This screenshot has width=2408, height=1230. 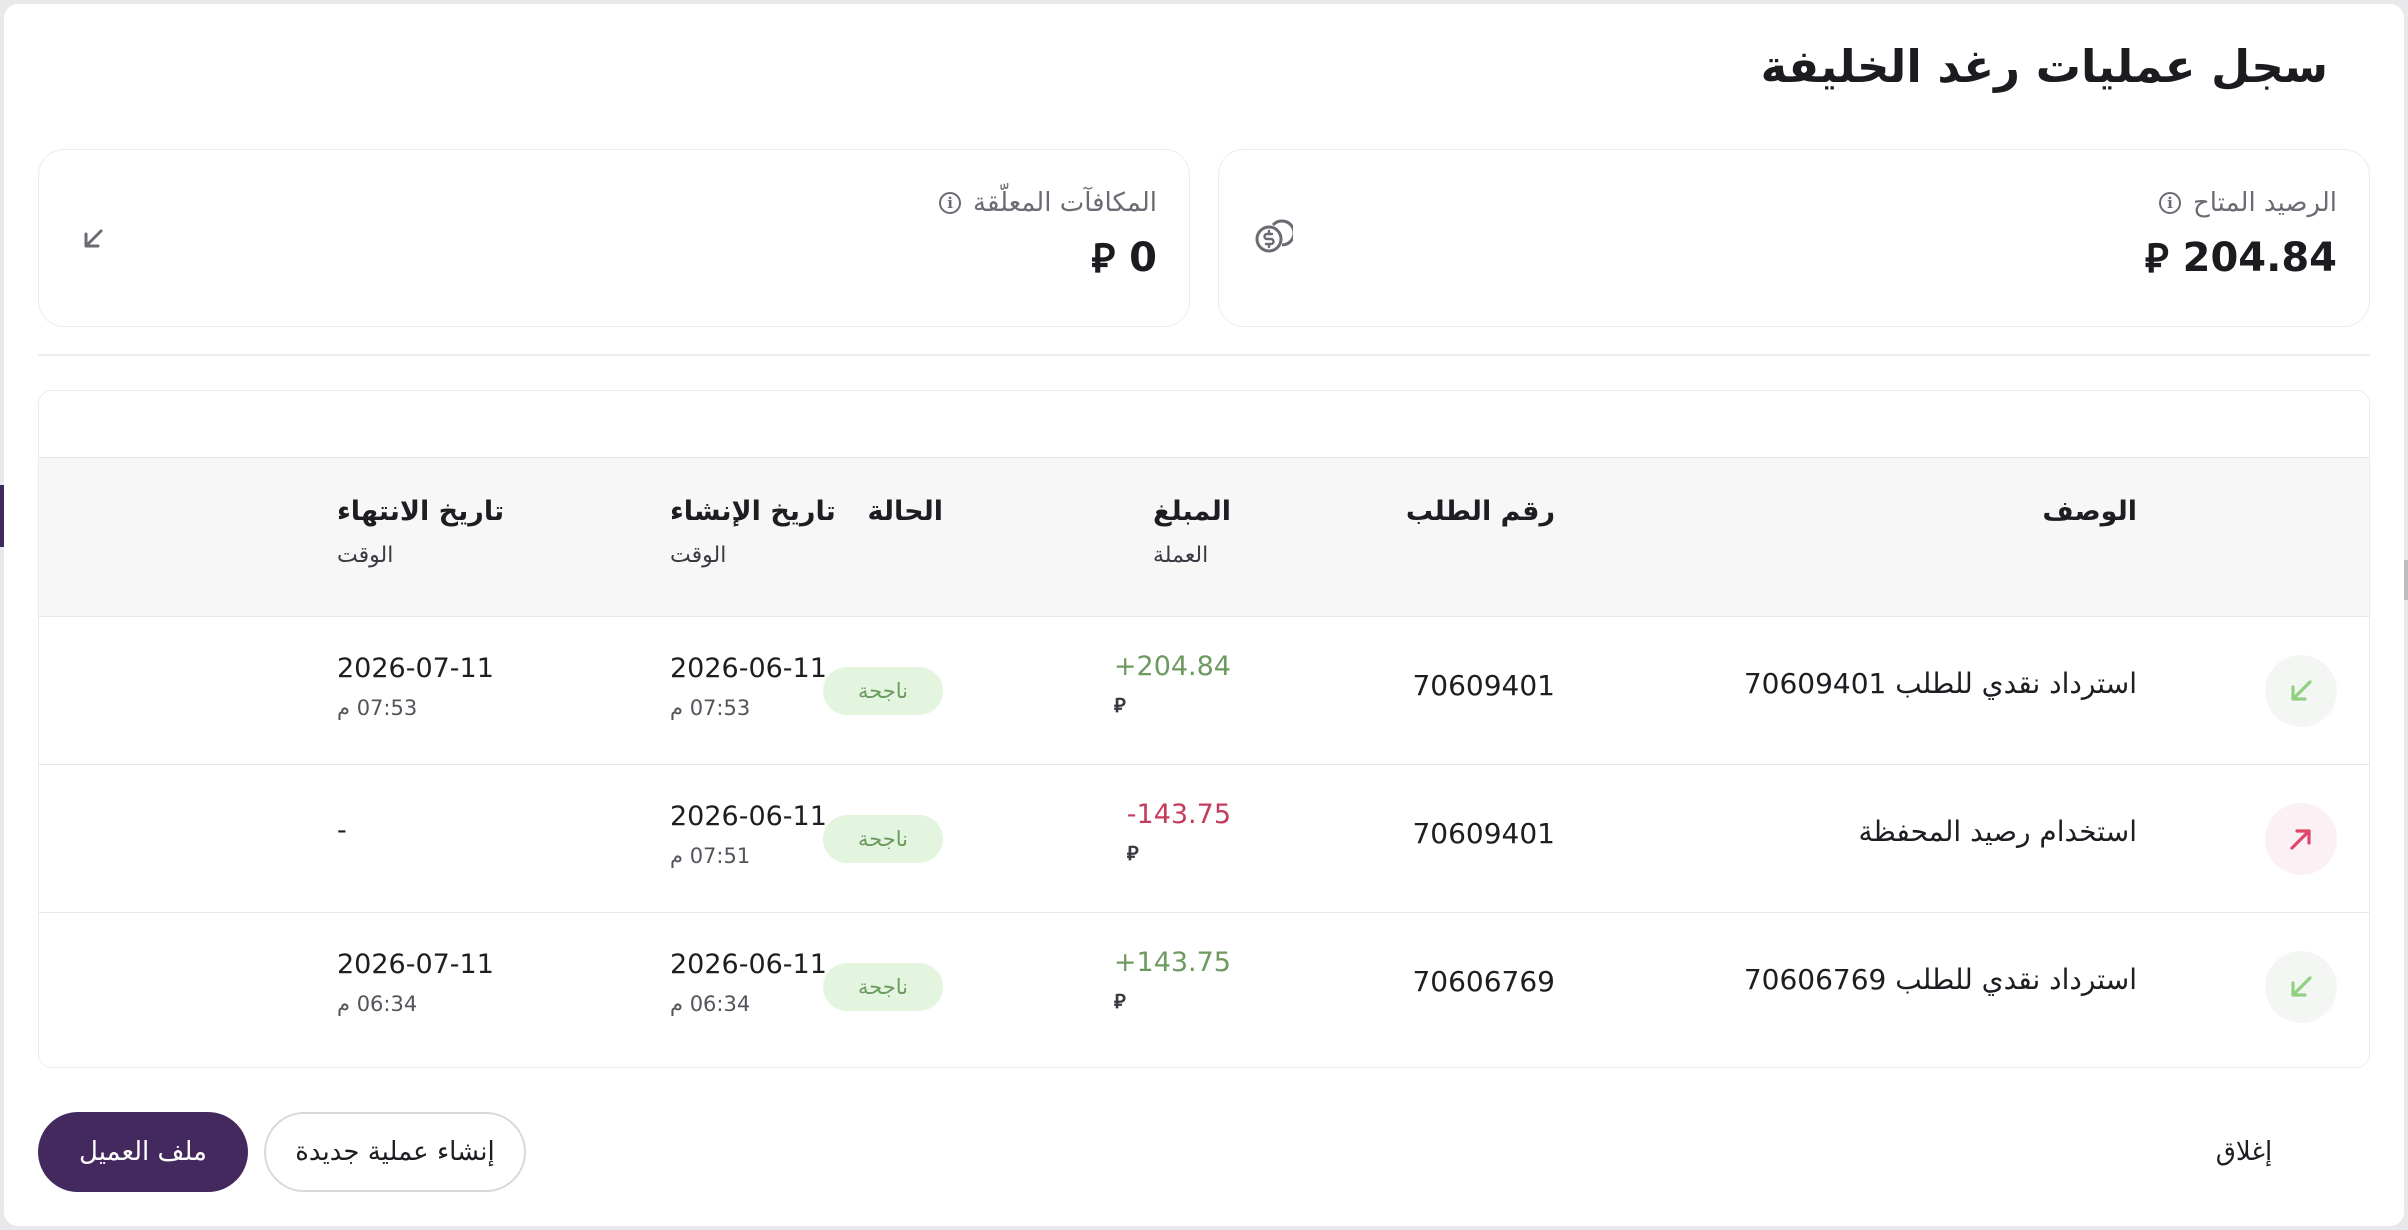 What do you see at coordinates (1483, 981) in the screenshot?
I see `row-order-no: 70606769` at bounding box center [1483, 981].